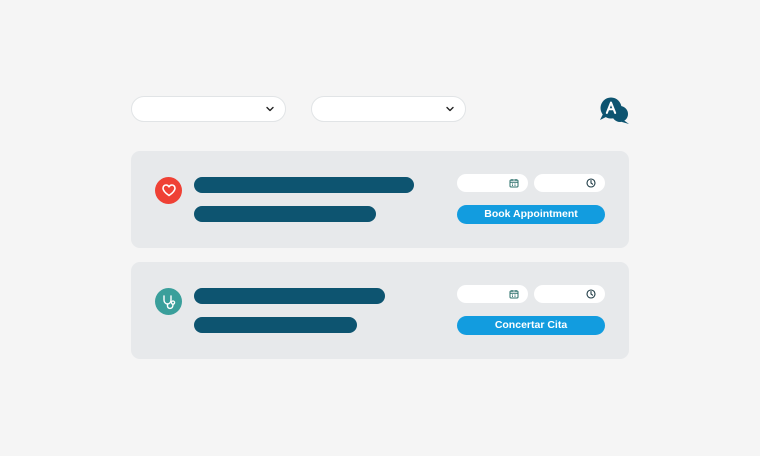 The image size is (760, 456). What do you see at coordinates (531, 325) in the screenshot?
I see `concertar-cita-button: Concertar Cita` at bounding box center [531, 325].